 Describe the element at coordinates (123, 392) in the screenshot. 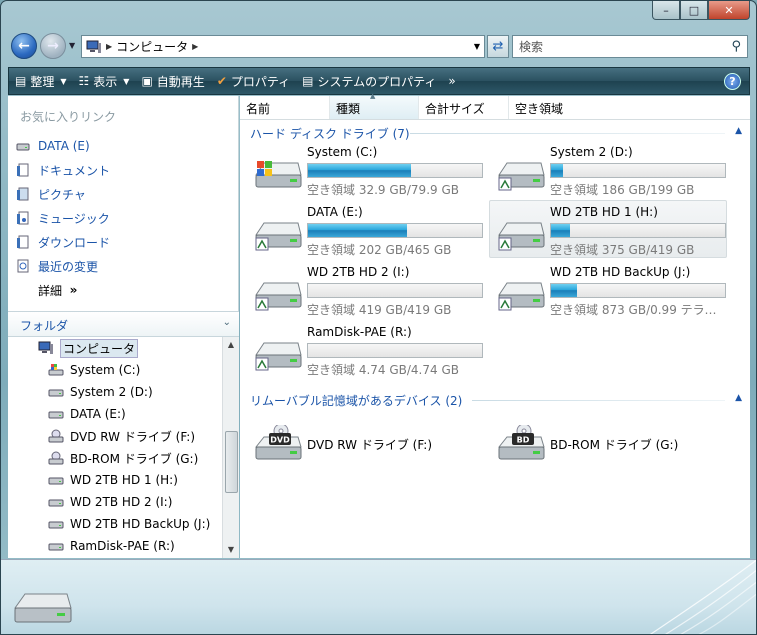

I see `tree-node-drive: System 2 (D:)` at that location.